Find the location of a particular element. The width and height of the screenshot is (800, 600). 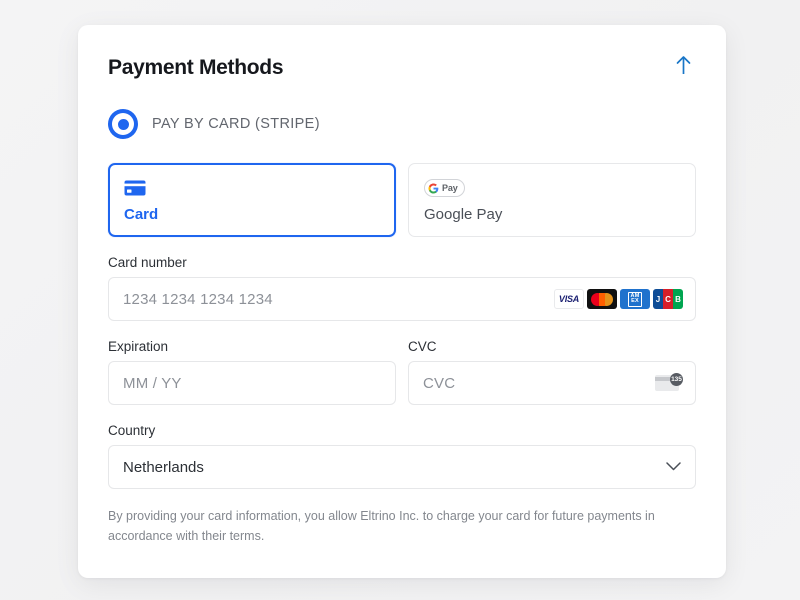

country-selected-value: Netherlands is located at coordinates (163, 467).